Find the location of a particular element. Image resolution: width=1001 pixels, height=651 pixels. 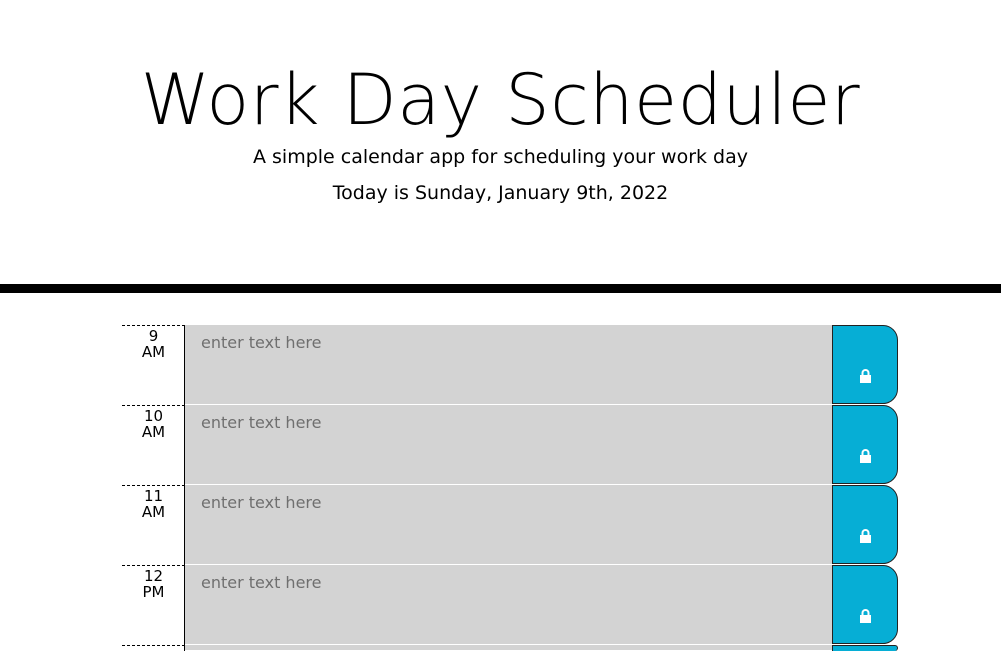

time-block-9am: 9 AM is located at coordinates (510, 365).